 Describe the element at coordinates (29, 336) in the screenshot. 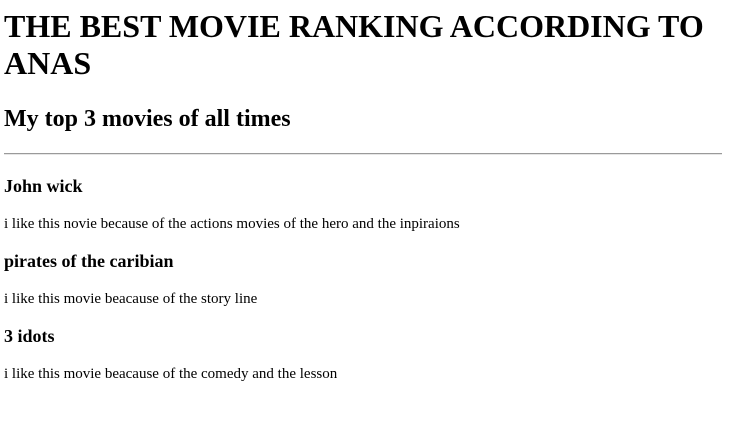

I see `movie-title: 3 idots` at that location.